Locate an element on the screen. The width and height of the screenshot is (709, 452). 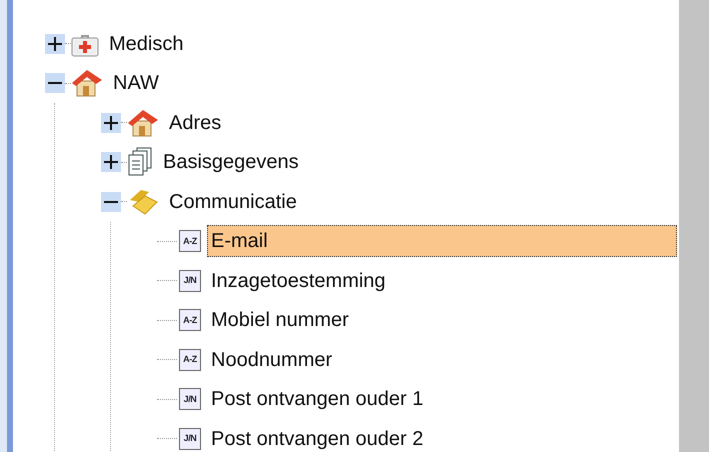
tree-item: Post ontvangen ouder 2 is located at coordinates (317, 437).